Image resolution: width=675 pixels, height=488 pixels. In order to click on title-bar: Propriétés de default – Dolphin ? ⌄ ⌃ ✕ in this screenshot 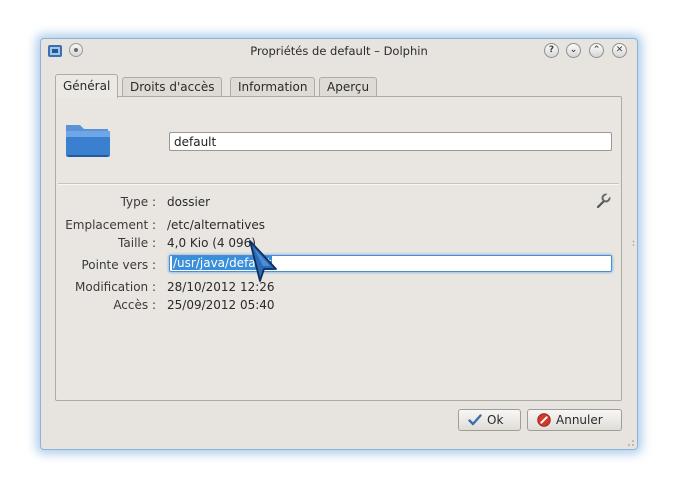, I will do `click(339, 51)`.